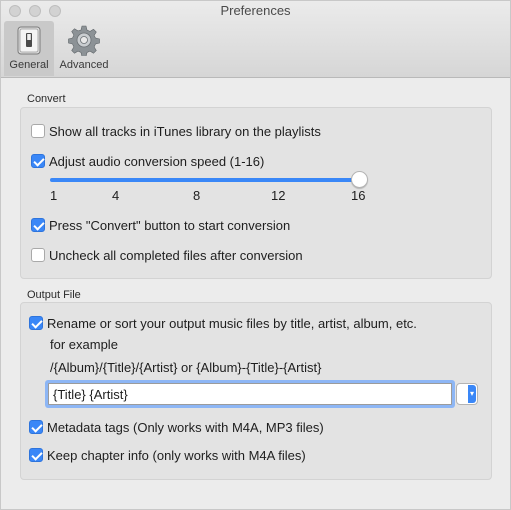  Describe the element at coordinates (29, 65) in the screenshot. I see `tab-general-label: General` at that location.